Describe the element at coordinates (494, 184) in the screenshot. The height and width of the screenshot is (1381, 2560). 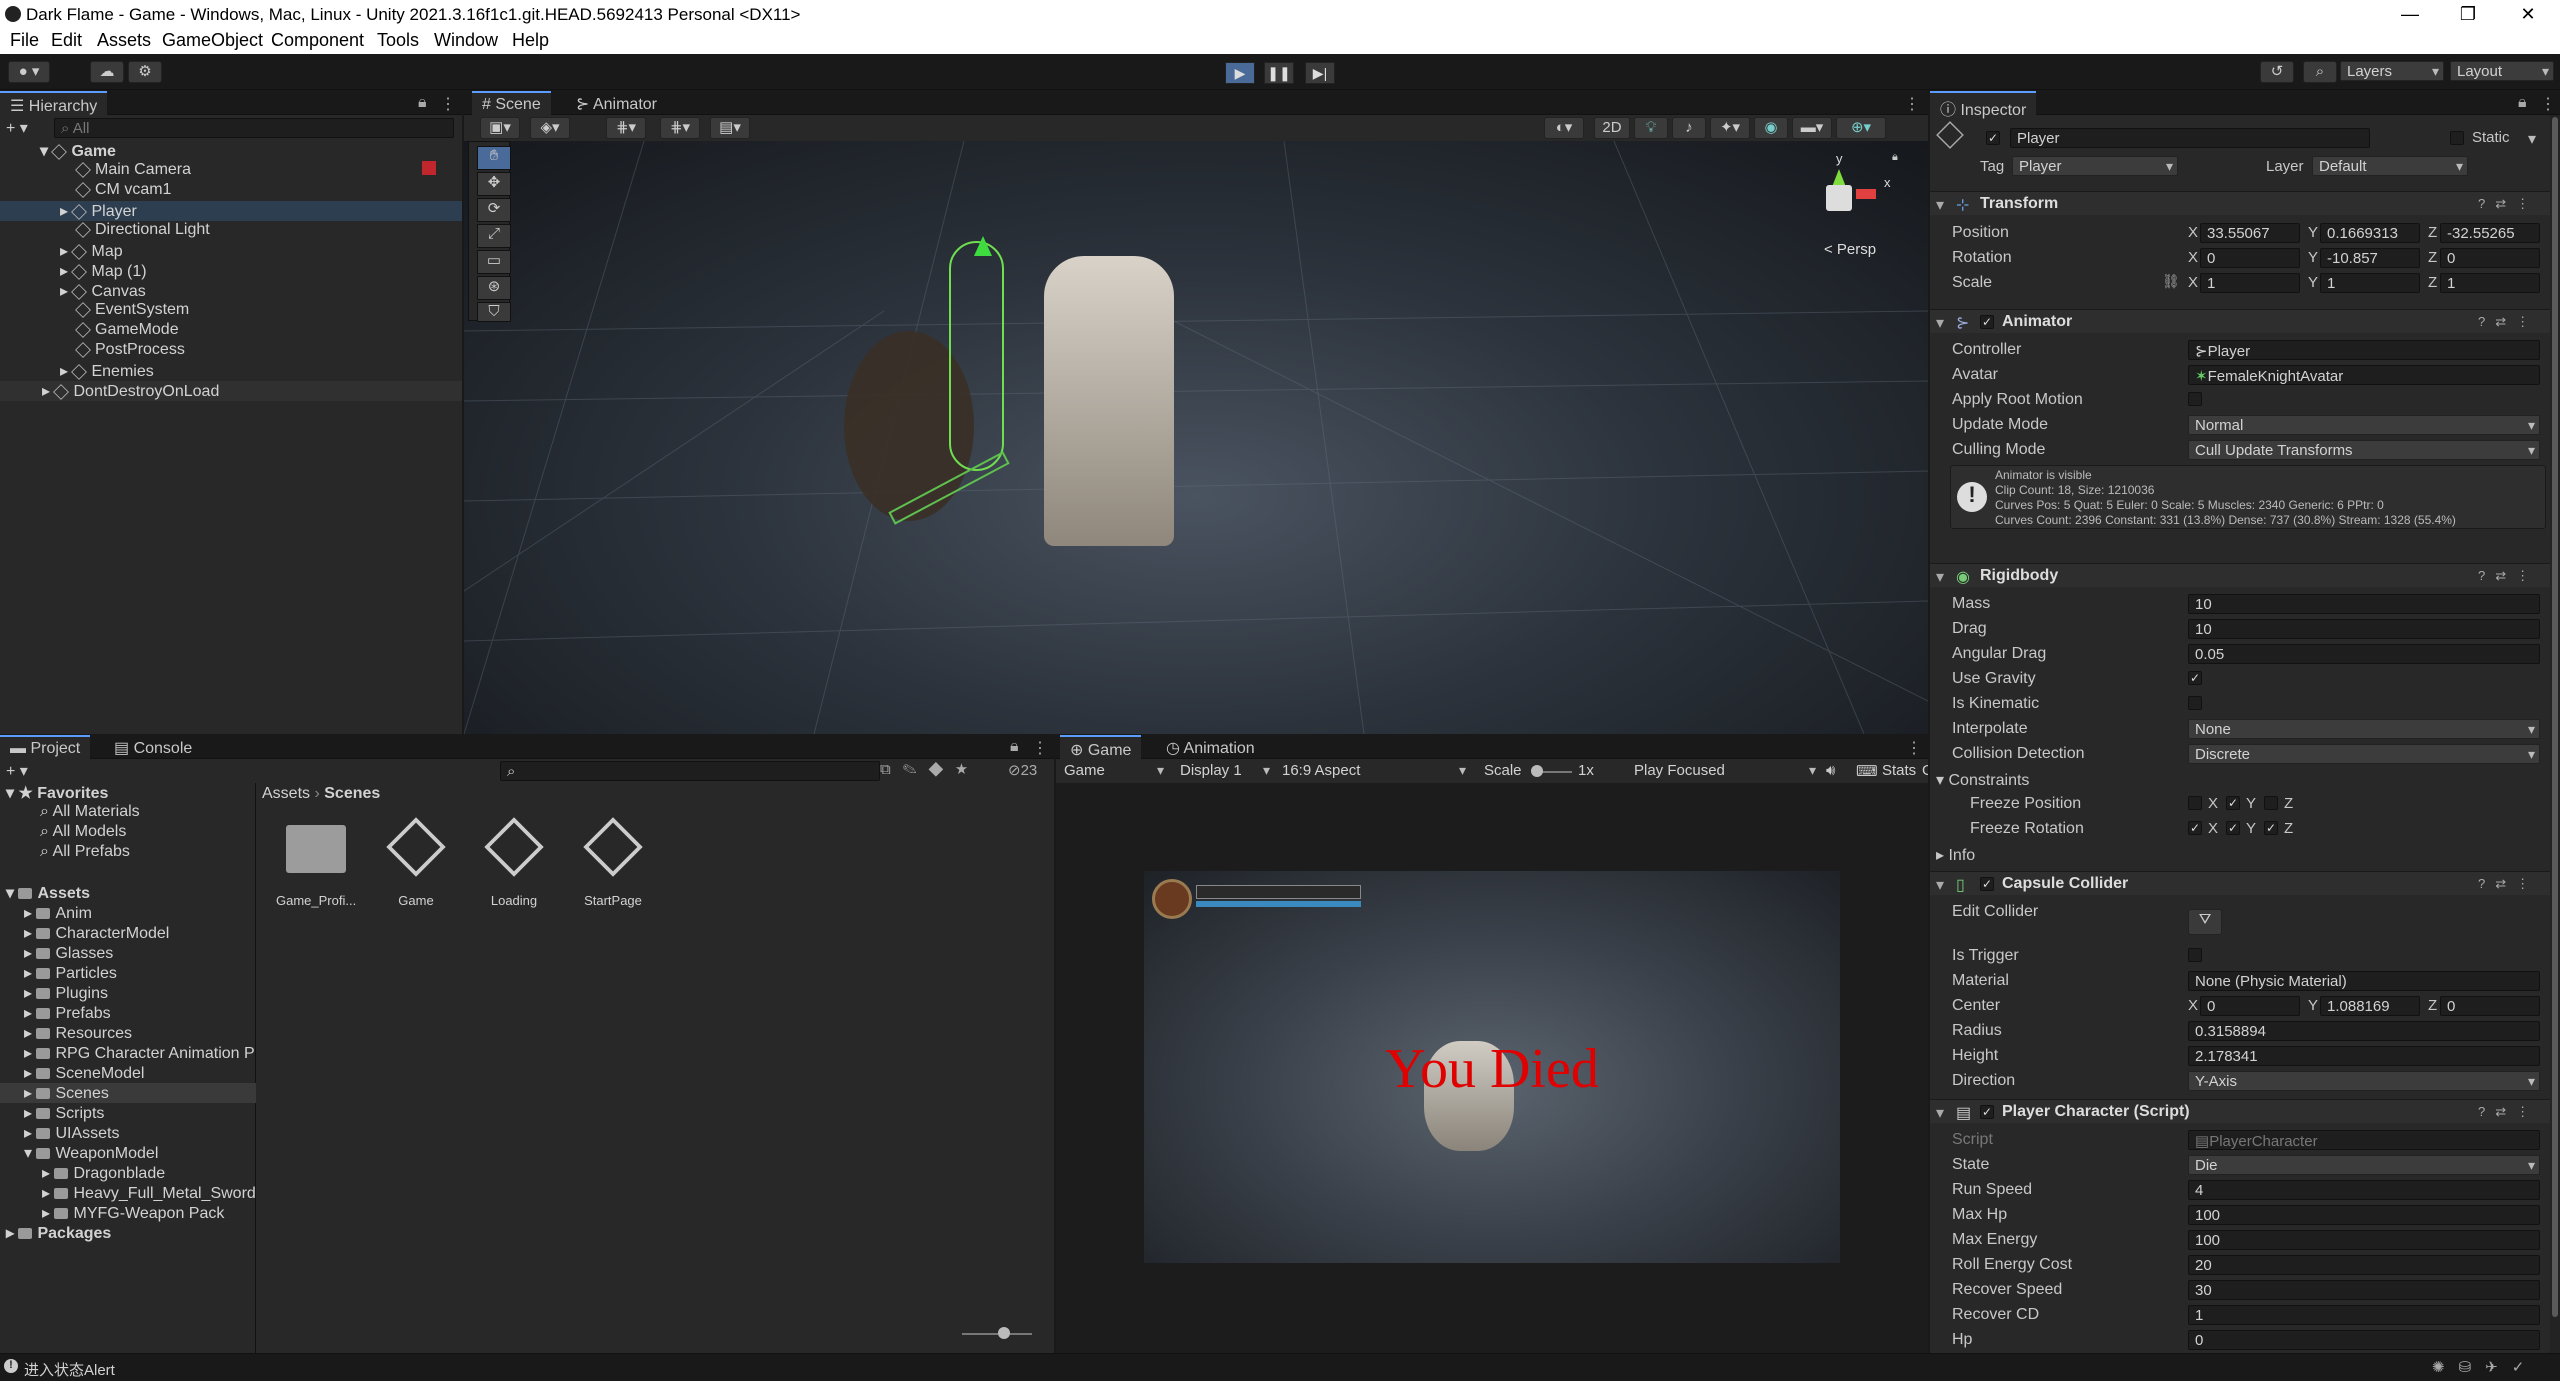
I see `move-tool-icon: ✥` at that location.